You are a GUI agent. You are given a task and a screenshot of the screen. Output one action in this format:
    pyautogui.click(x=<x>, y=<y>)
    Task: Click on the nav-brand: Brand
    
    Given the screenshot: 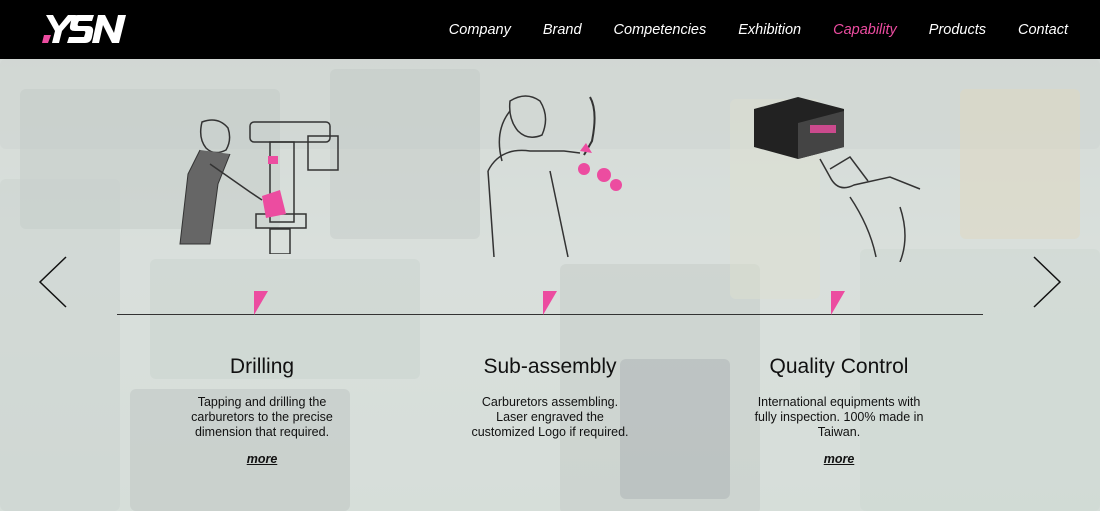 What is the action you would take?
    pyautogui.click(x=562, y=30)
    